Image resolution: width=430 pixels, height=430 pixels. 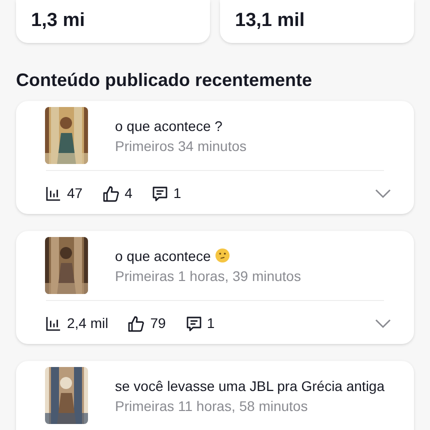 What do you see at coordinates (180, 146) in the screenshot?
I see `post-age: Primeiros 34 minutos` at bounding box center [180, 146].